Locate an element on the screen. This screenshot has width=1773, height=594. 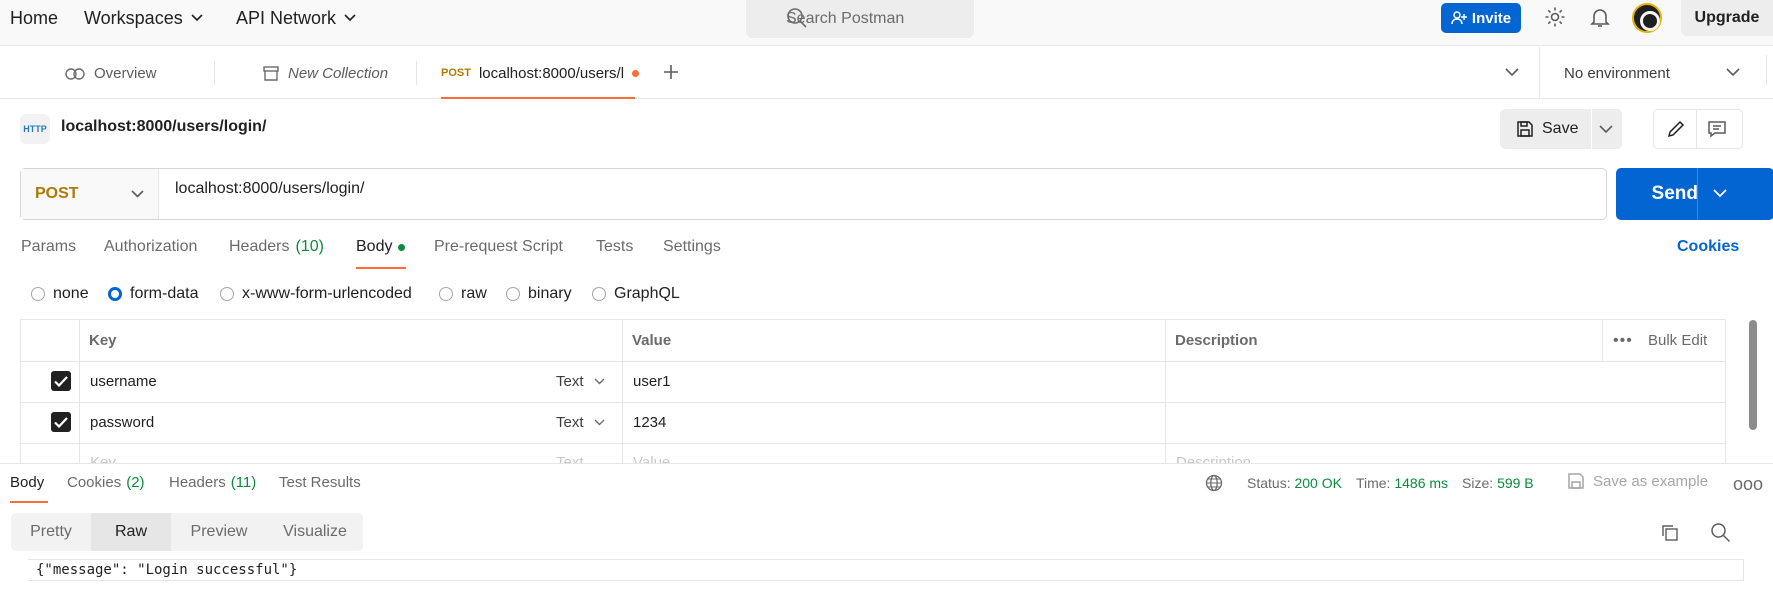
tab-params-label: Params is located at coordinates (49, 246).